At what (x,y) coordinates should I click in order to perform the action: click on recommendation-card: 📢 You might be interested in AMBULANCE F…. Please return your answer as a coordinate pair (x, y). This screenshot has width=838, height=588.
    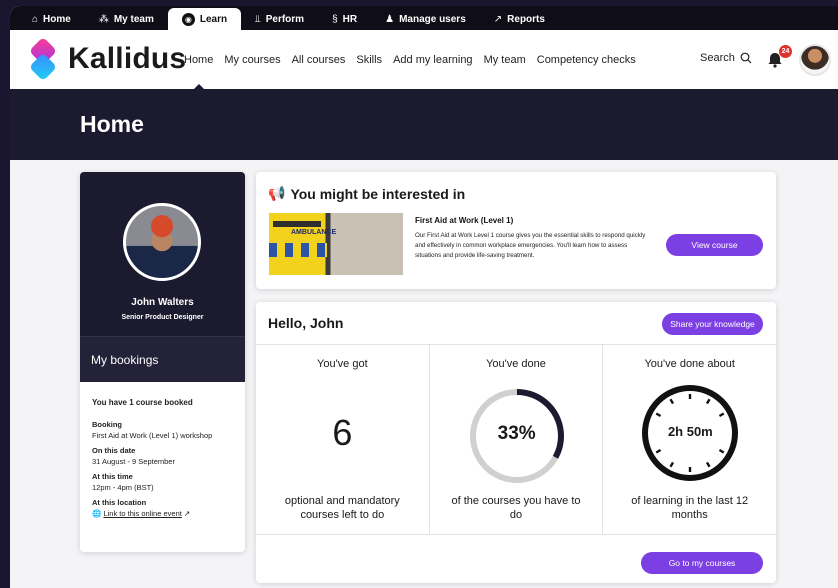
    Looking at the image, I should click on (516, 230).